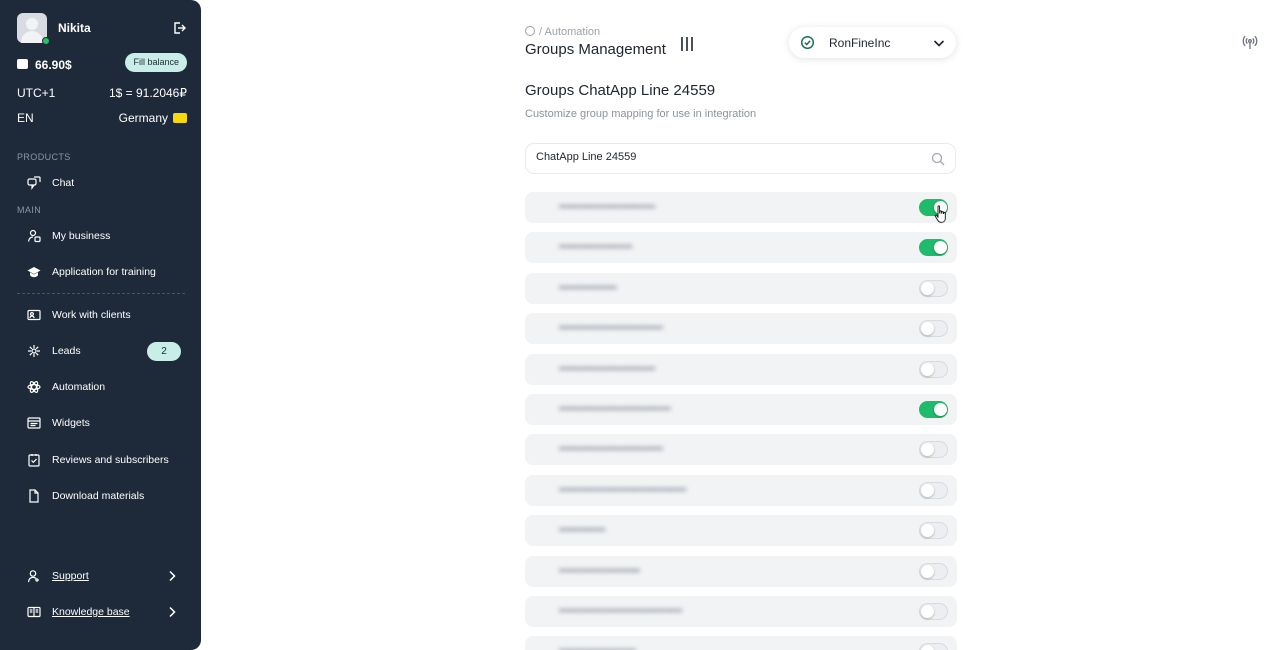 Image resolution: width=1280 pixels, height=650 pixels. What do you see at coordinates (143, 118) in the screenshot?
I see `country-name: Germany` at bounding box center [143, 118].